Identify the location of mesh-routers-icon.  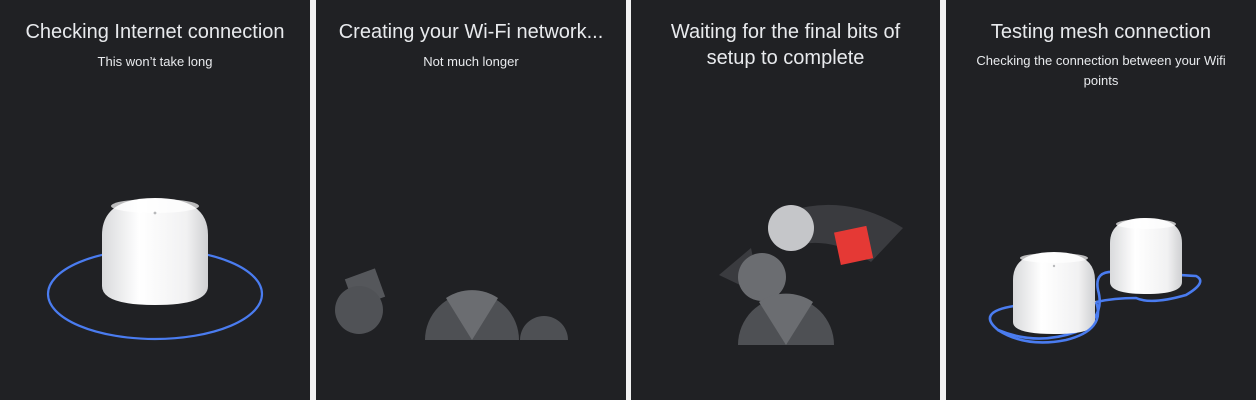
(1095, 281).